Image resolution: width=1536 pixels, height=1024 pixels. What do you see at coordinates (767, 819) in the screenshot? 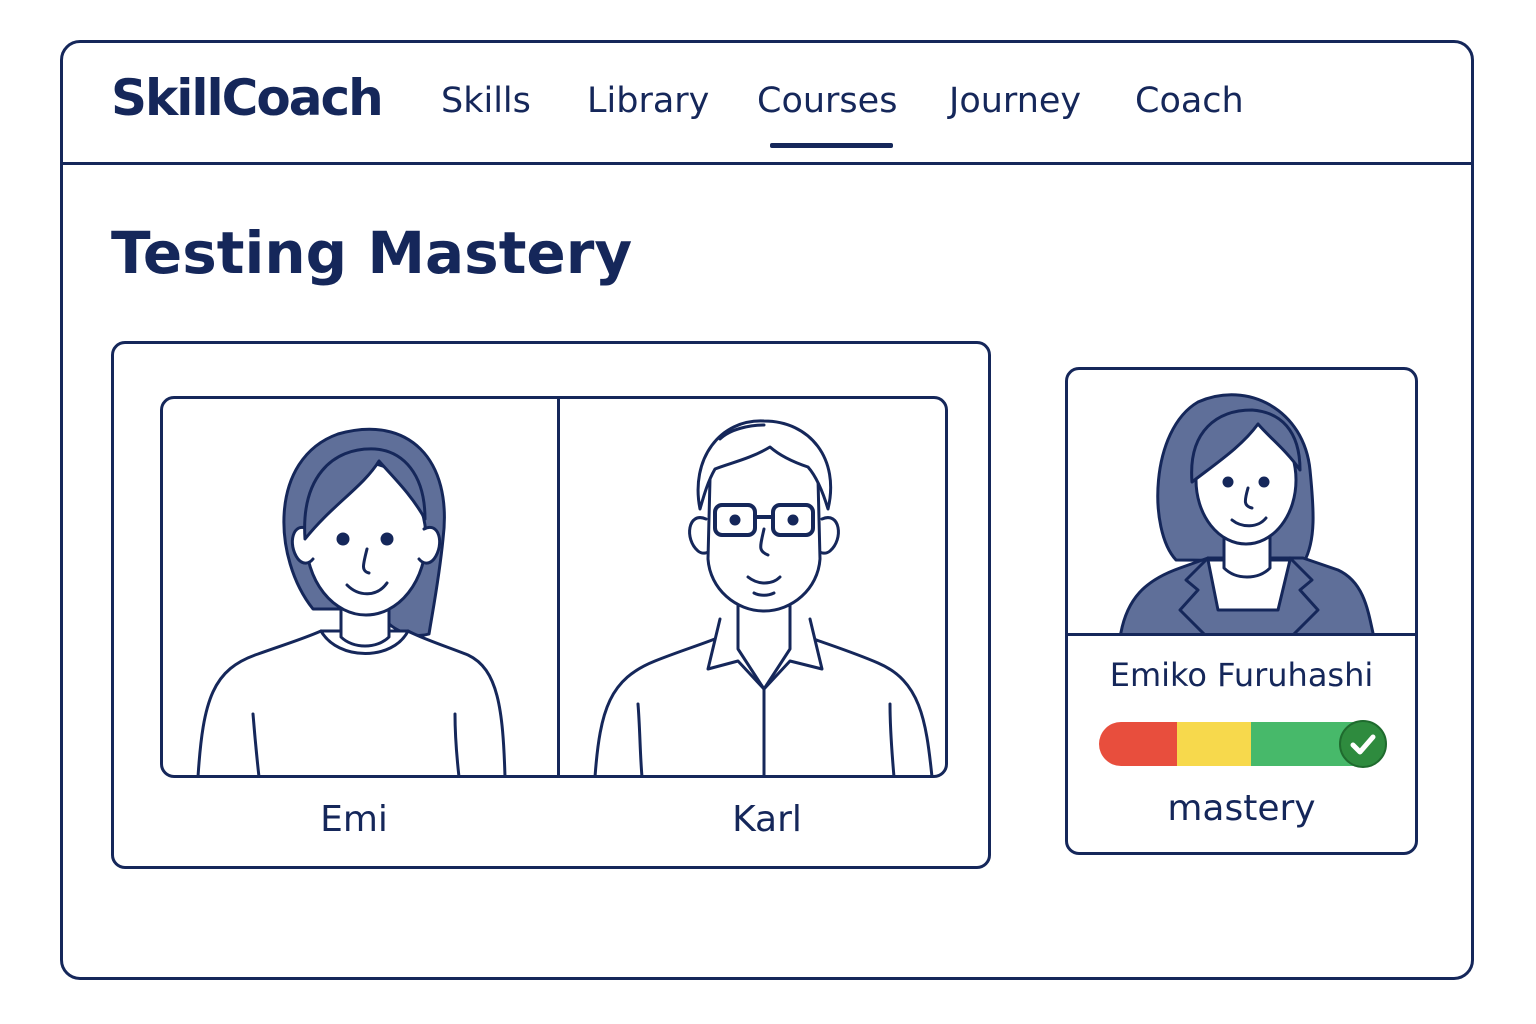
I see `participant-name-karl: Karl` at bounding box center [767, 819].